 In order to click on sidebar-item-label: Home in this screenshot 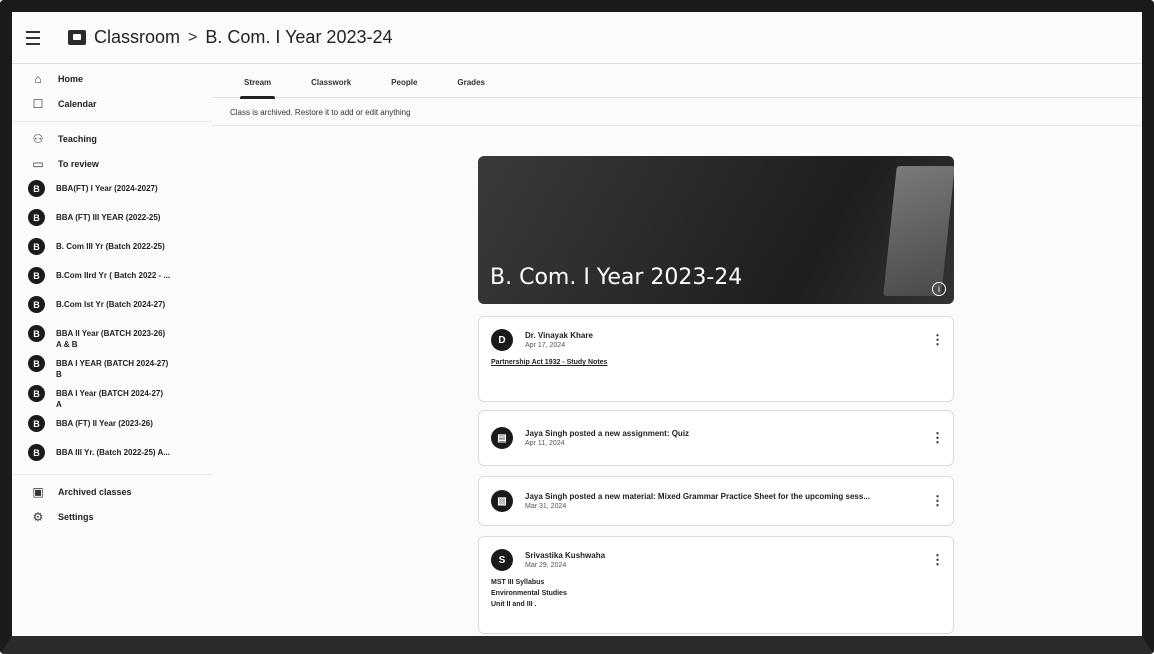, I will do `click(71, 79)`.